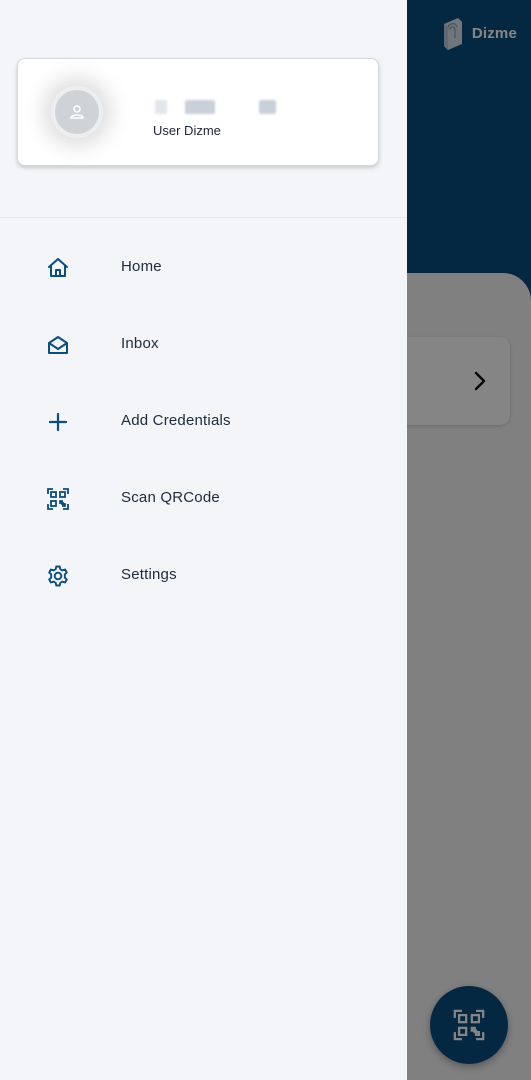  Describe the element at coordinates (140, 343) in the screenshot. I see `menu-item-label: Inbox` at that location.